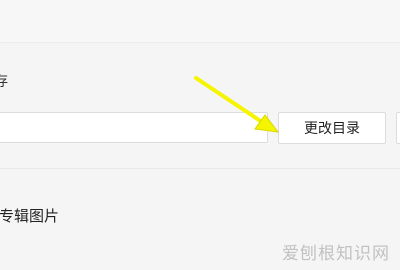 This screenshot has width=400, height=270. I want to click on watermark: 爱刨根知识网, so click(336, 254).